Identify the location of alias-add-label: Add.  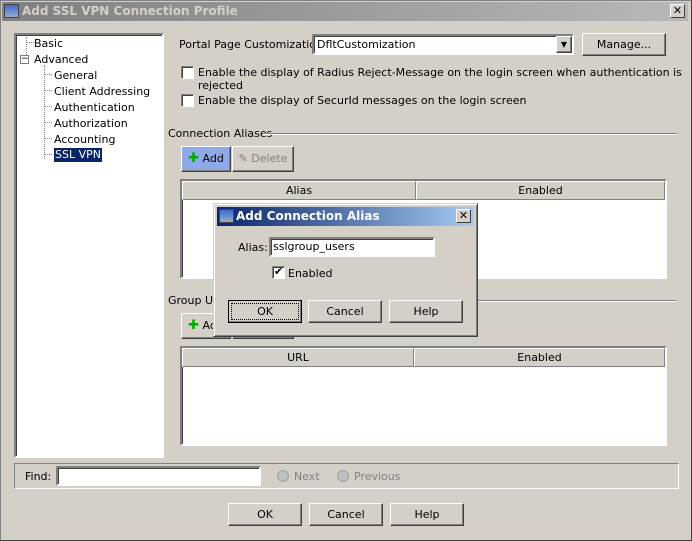
(213, 158).